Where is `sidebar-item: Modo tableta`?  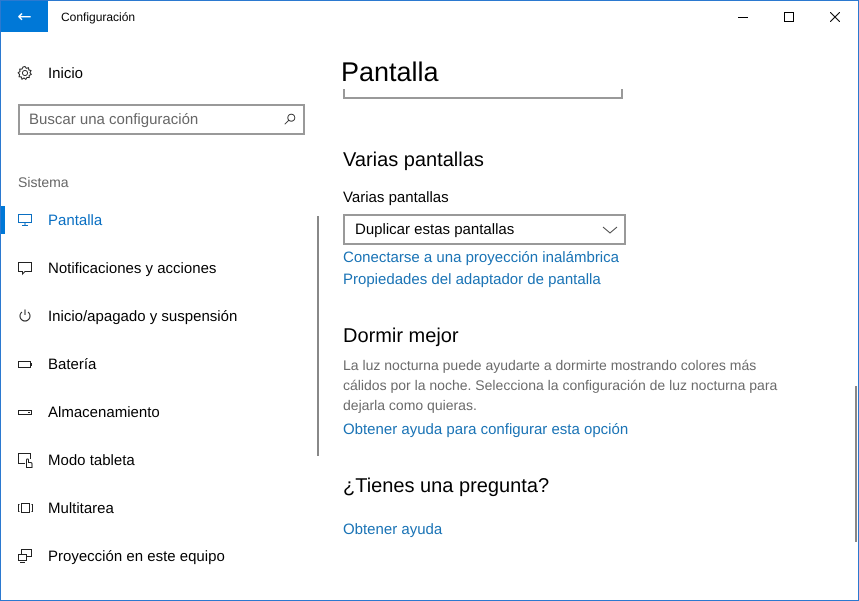
sidebar-item: Modo tableta is located at coordinates (159, 460).